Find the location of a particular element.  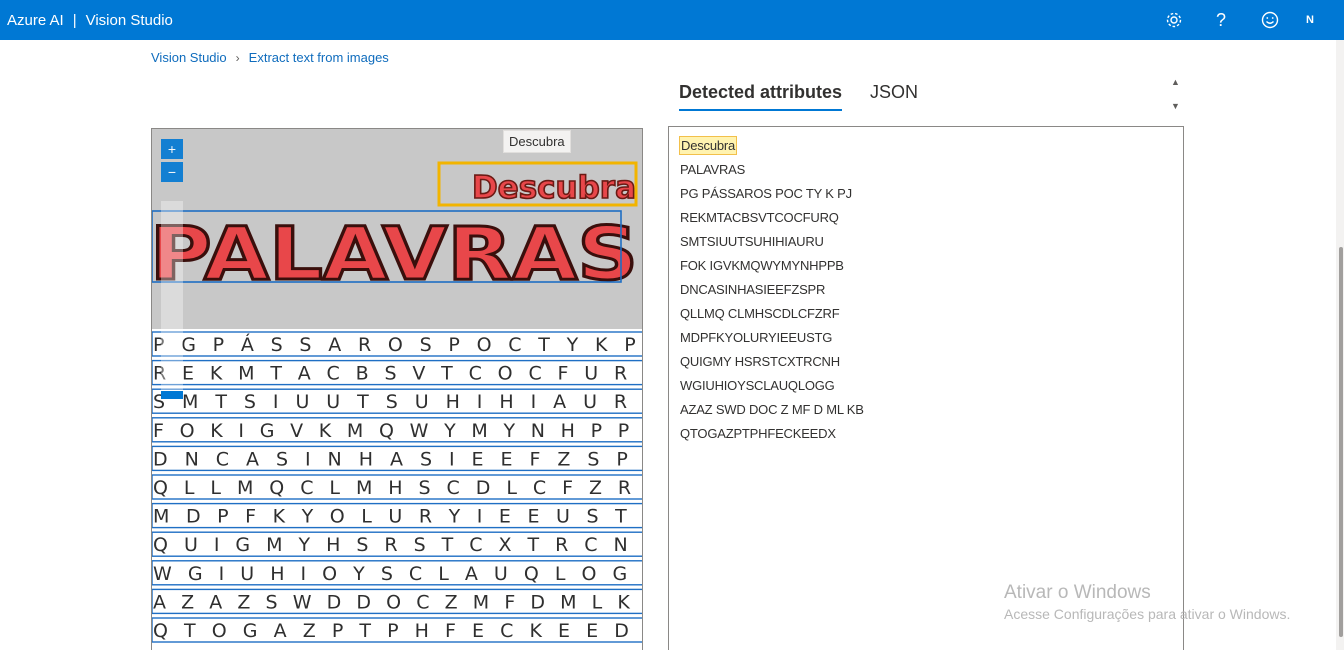

tab-detected-attributes: Detected attributes is located at coordinates (761, 96).